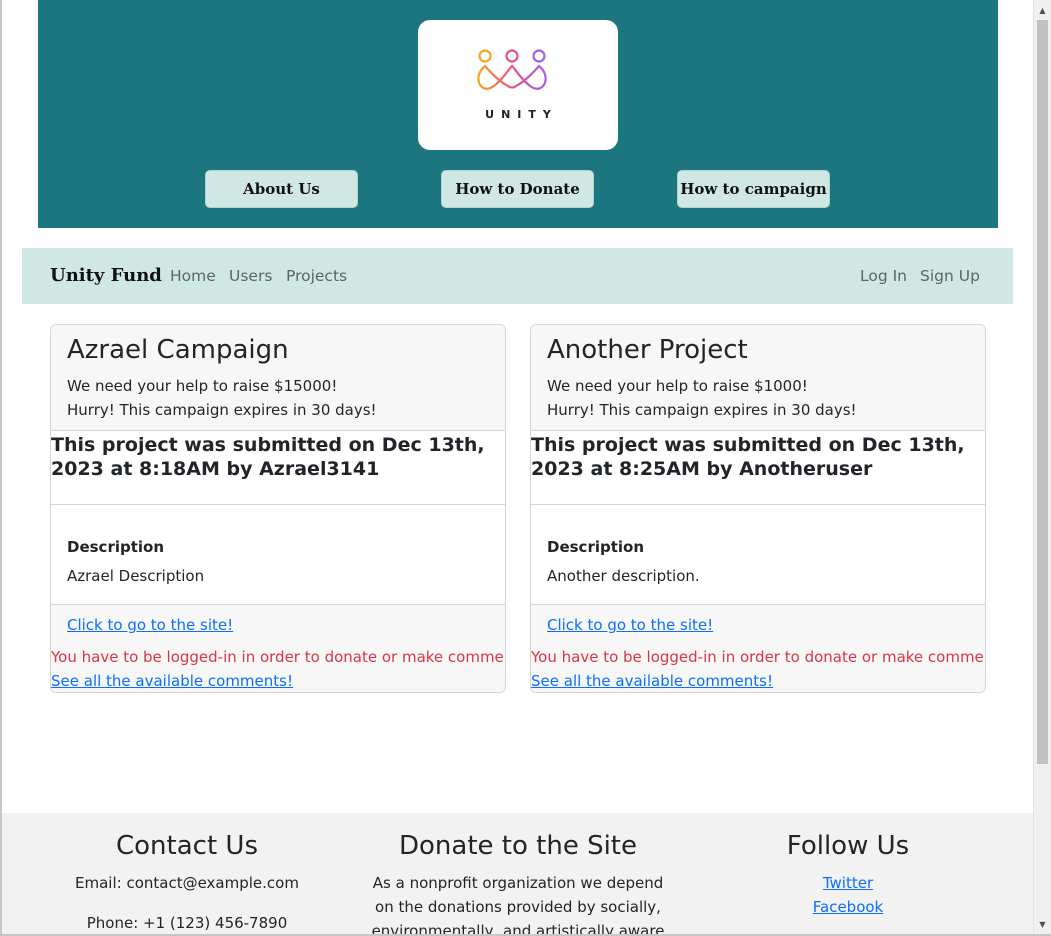 This screenshot has height=936, width=1051. I want to click on logo-text: UNITY, so click(521, 114).